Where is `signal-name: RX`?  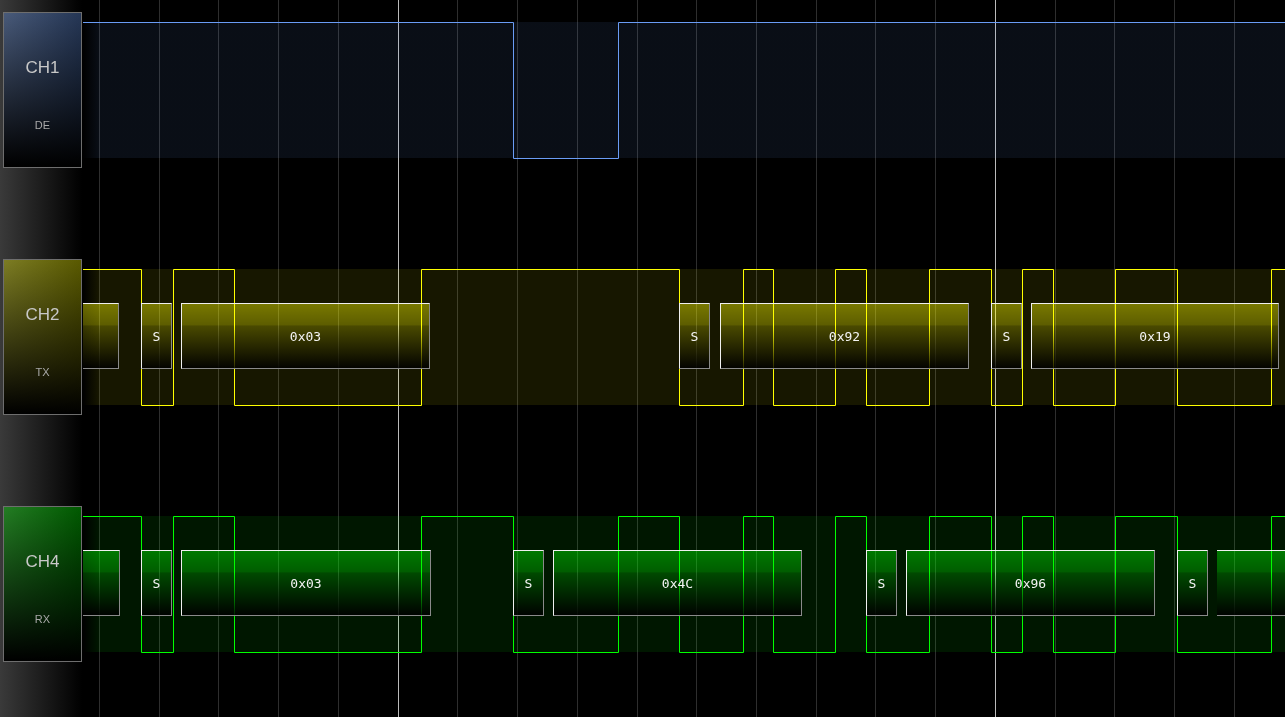 signal-name: RX is located at coordinates (42, 619).